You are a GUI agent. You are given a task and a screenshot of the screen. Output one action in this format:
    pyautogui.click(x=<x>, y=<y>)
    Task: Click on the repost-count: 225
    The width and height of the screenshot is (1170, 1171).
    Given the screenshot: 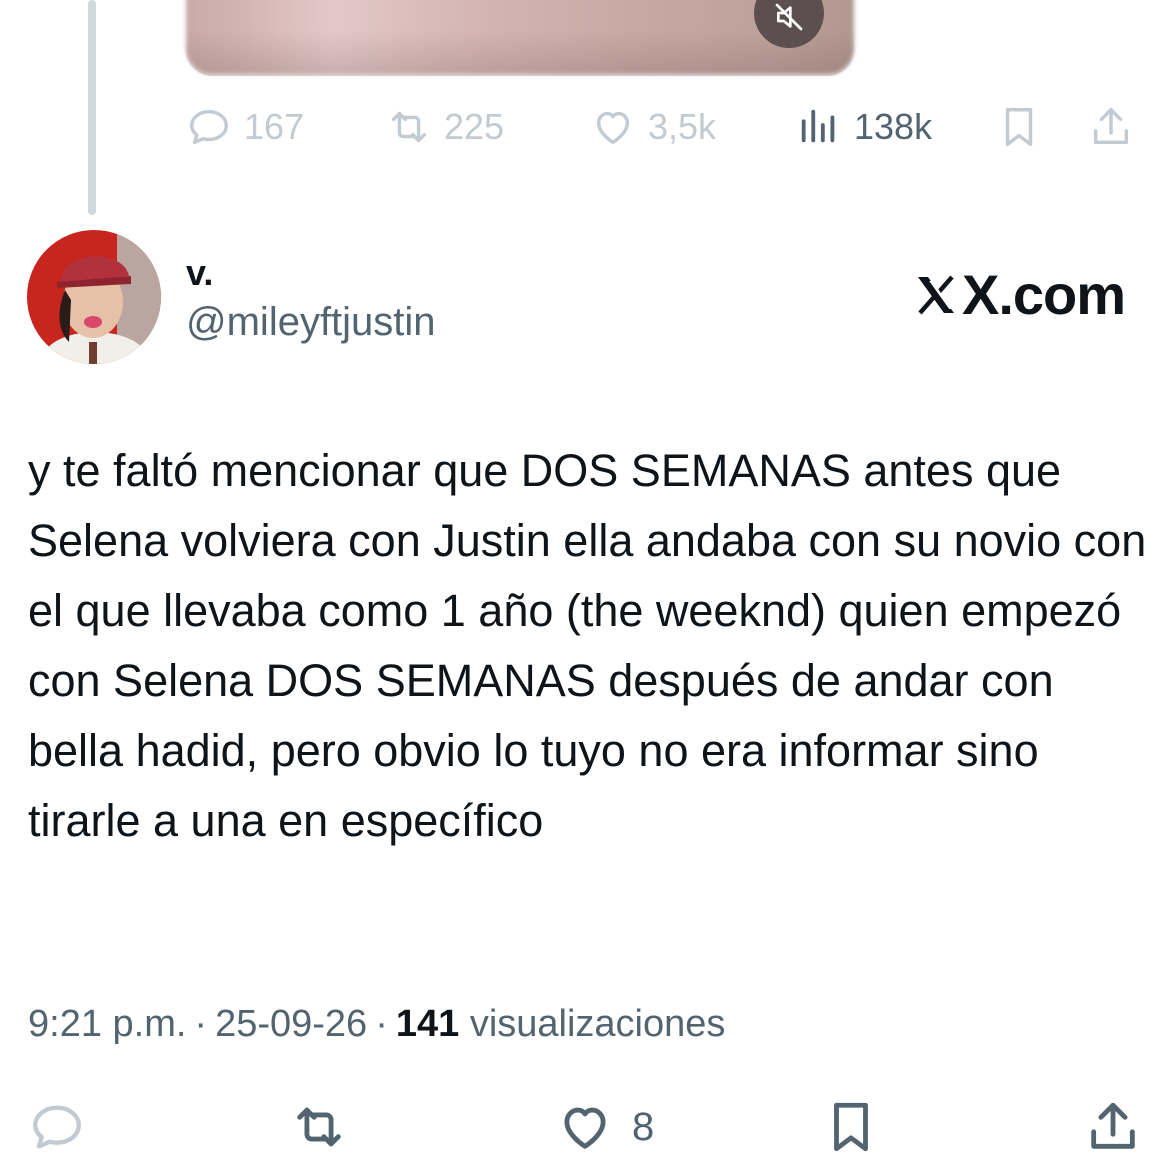 What is the action you would take?
    pyautogui.click(x=474, y=126)
    